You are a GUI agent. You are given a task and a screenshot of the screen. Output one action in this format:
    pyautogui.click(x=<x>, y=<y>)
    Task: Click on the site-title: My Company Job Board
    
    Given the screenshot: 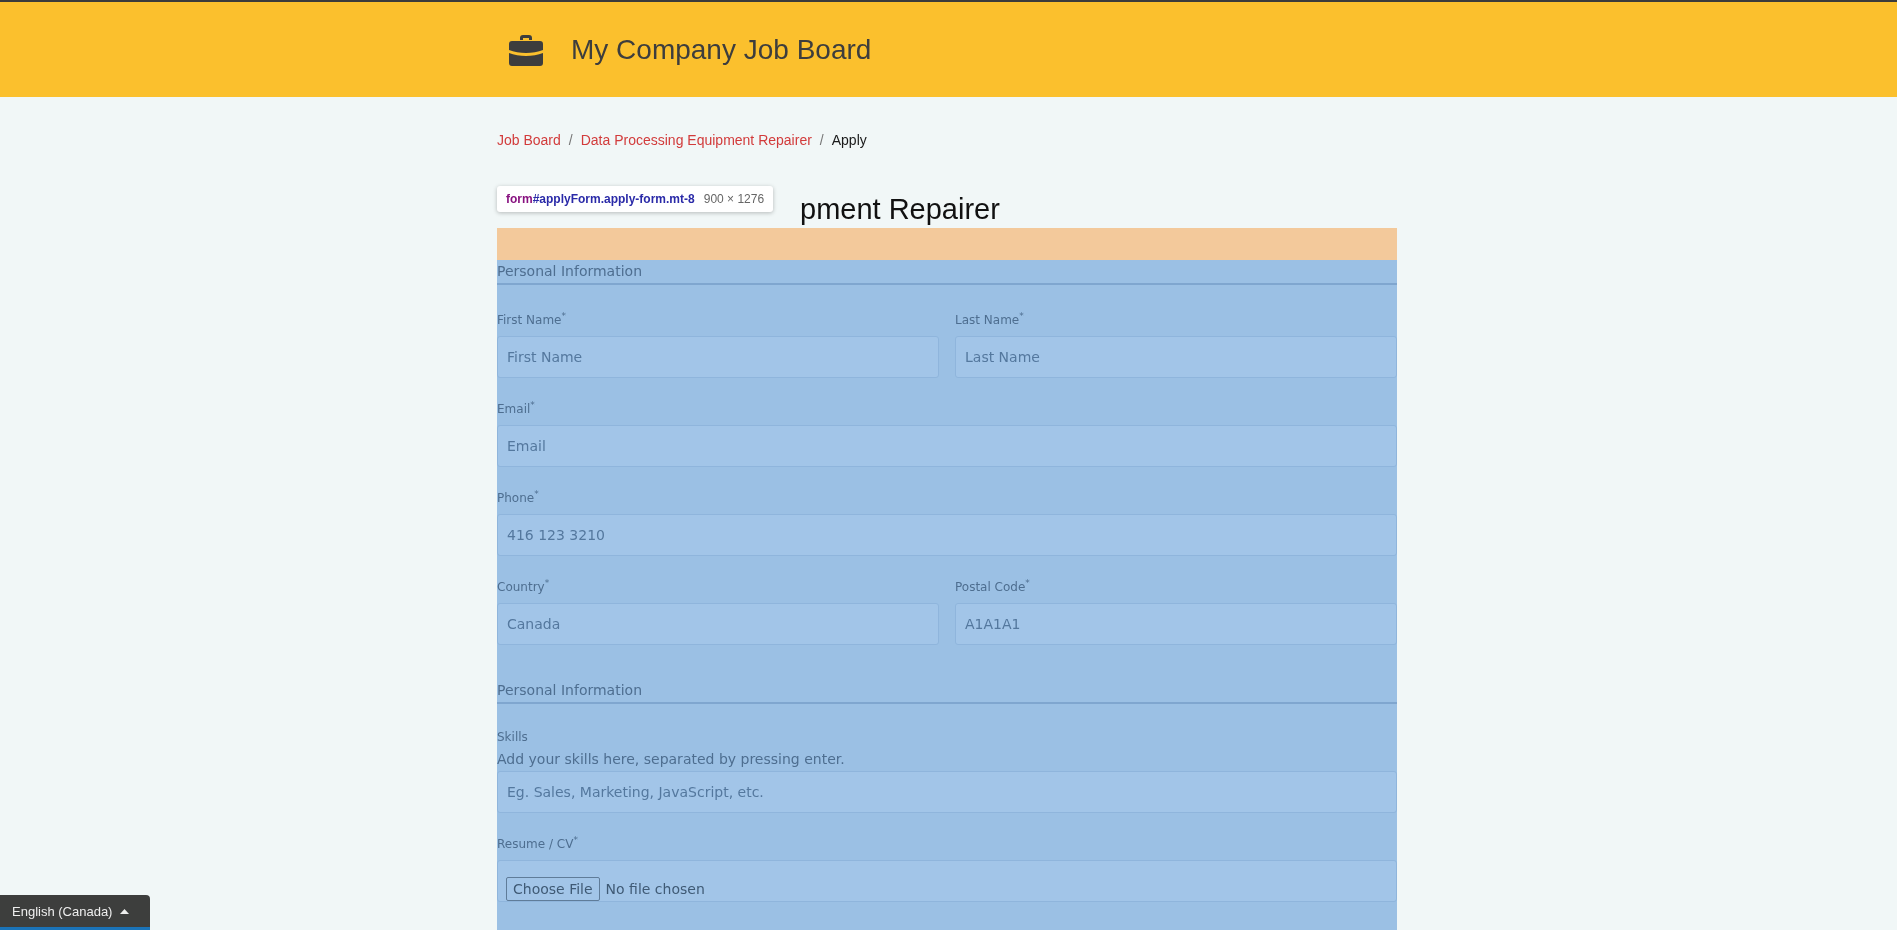 What is the action you would take?
    pyautogui.click(x=721, y=49)
    